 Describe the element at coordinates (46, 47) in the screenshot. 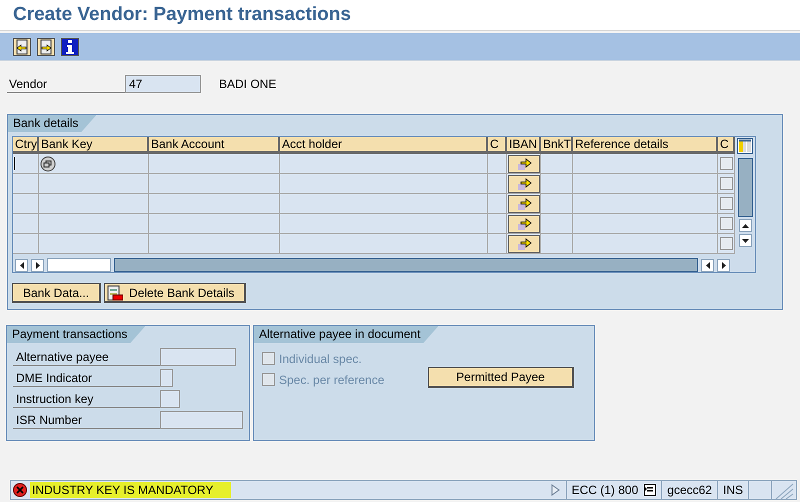

I see `next-page-button` at that location.